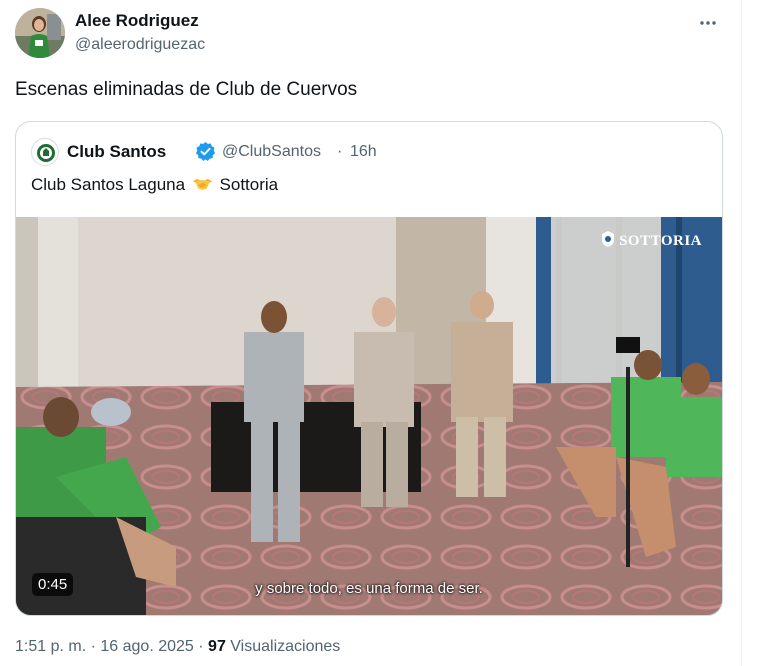  I want to click on quoted-avatar, so click(45, 152).